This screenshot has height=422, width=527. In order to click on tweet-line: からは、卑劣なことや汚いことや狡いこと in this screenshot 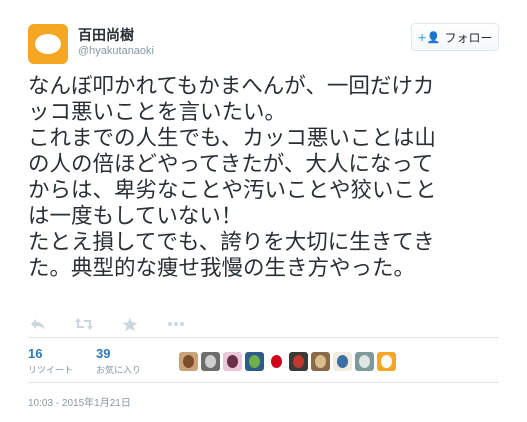, I will do `click(232, 190)`.